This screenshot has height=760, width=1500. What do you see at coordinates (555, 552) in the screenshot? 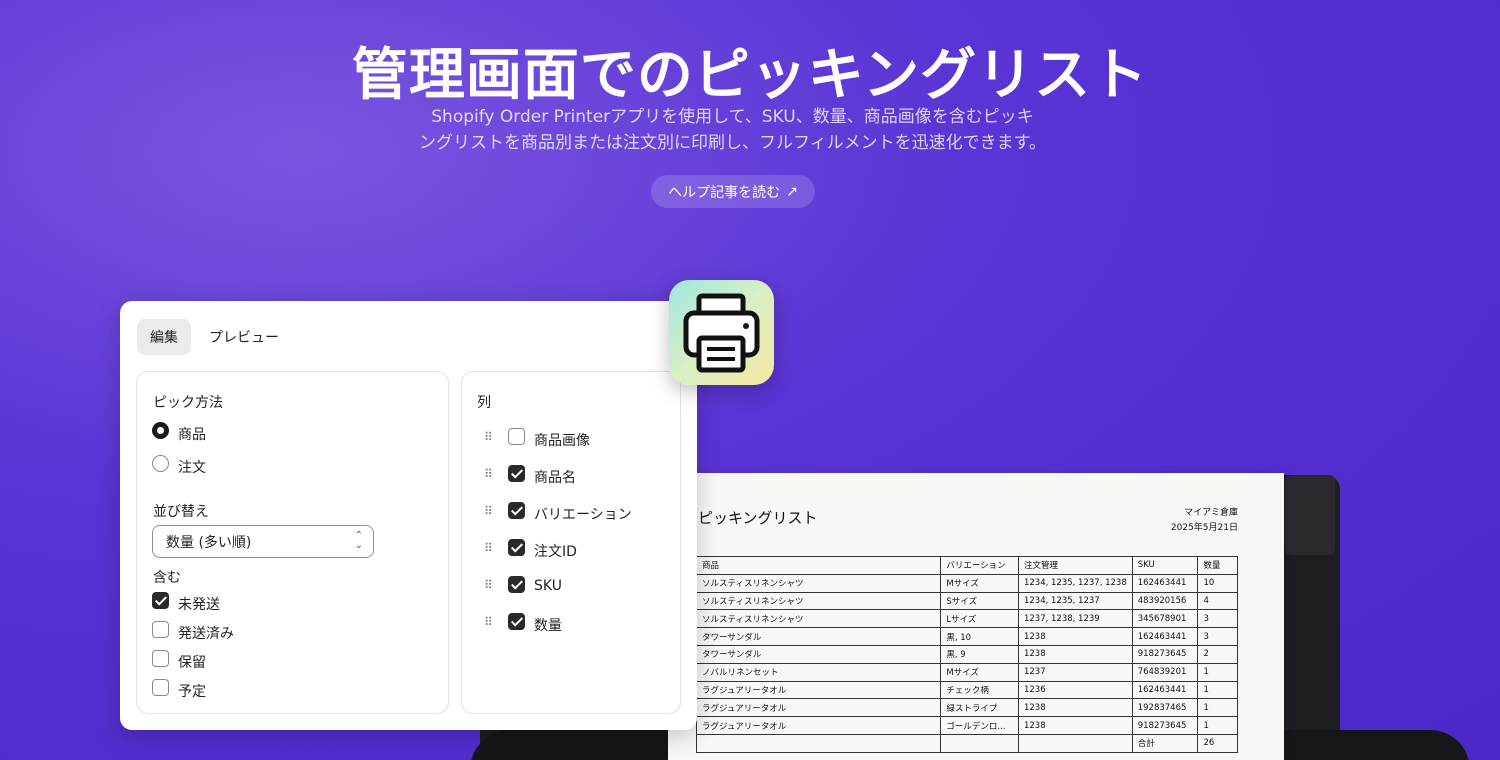
I see `column-order-id-label: 注文ID` at bounding box center [555, 552].